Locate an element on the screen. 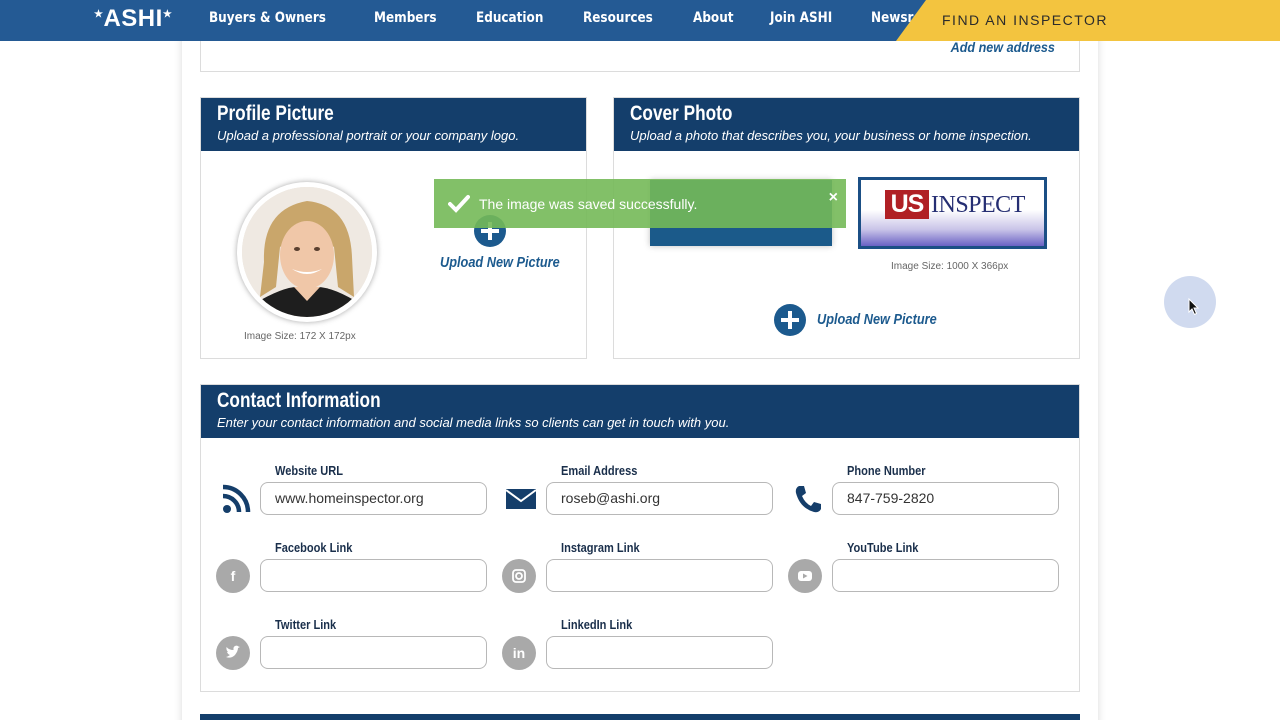  twitter-link-input is located at coordinates (373, 652).